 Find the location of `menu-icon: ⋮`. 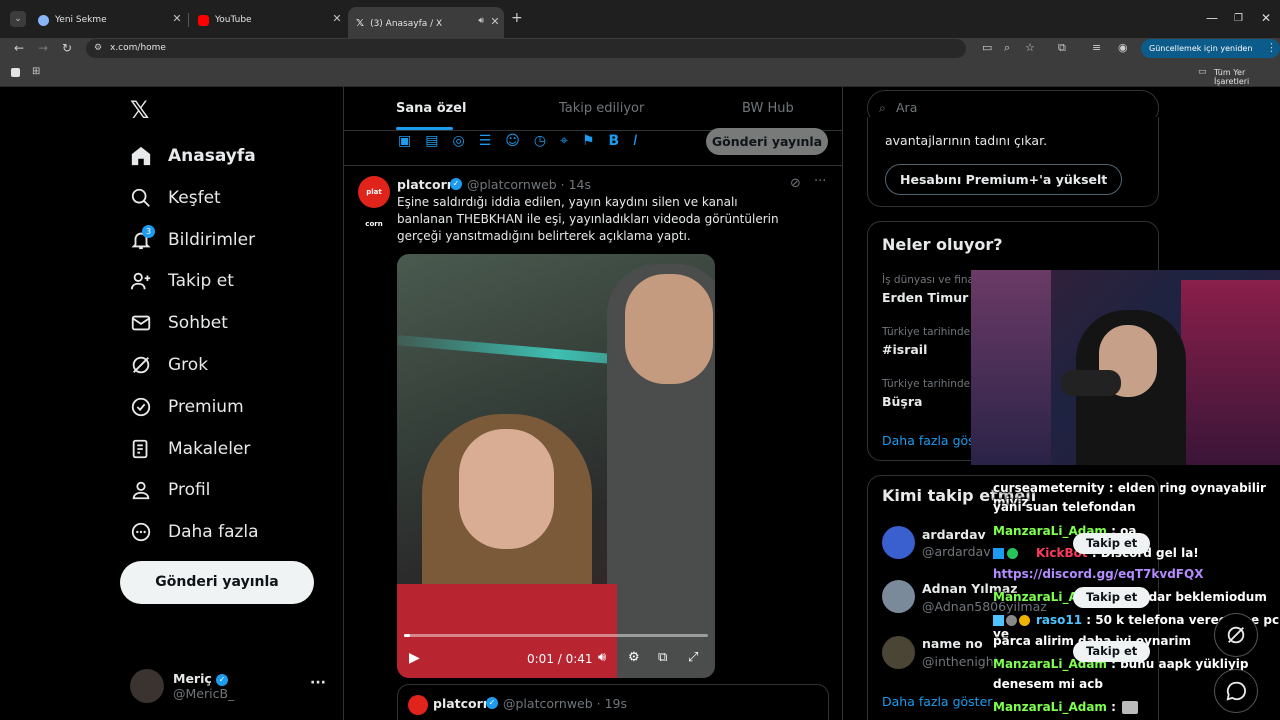

menu-icon: ⋮ is located at coordinates (1271, 47).